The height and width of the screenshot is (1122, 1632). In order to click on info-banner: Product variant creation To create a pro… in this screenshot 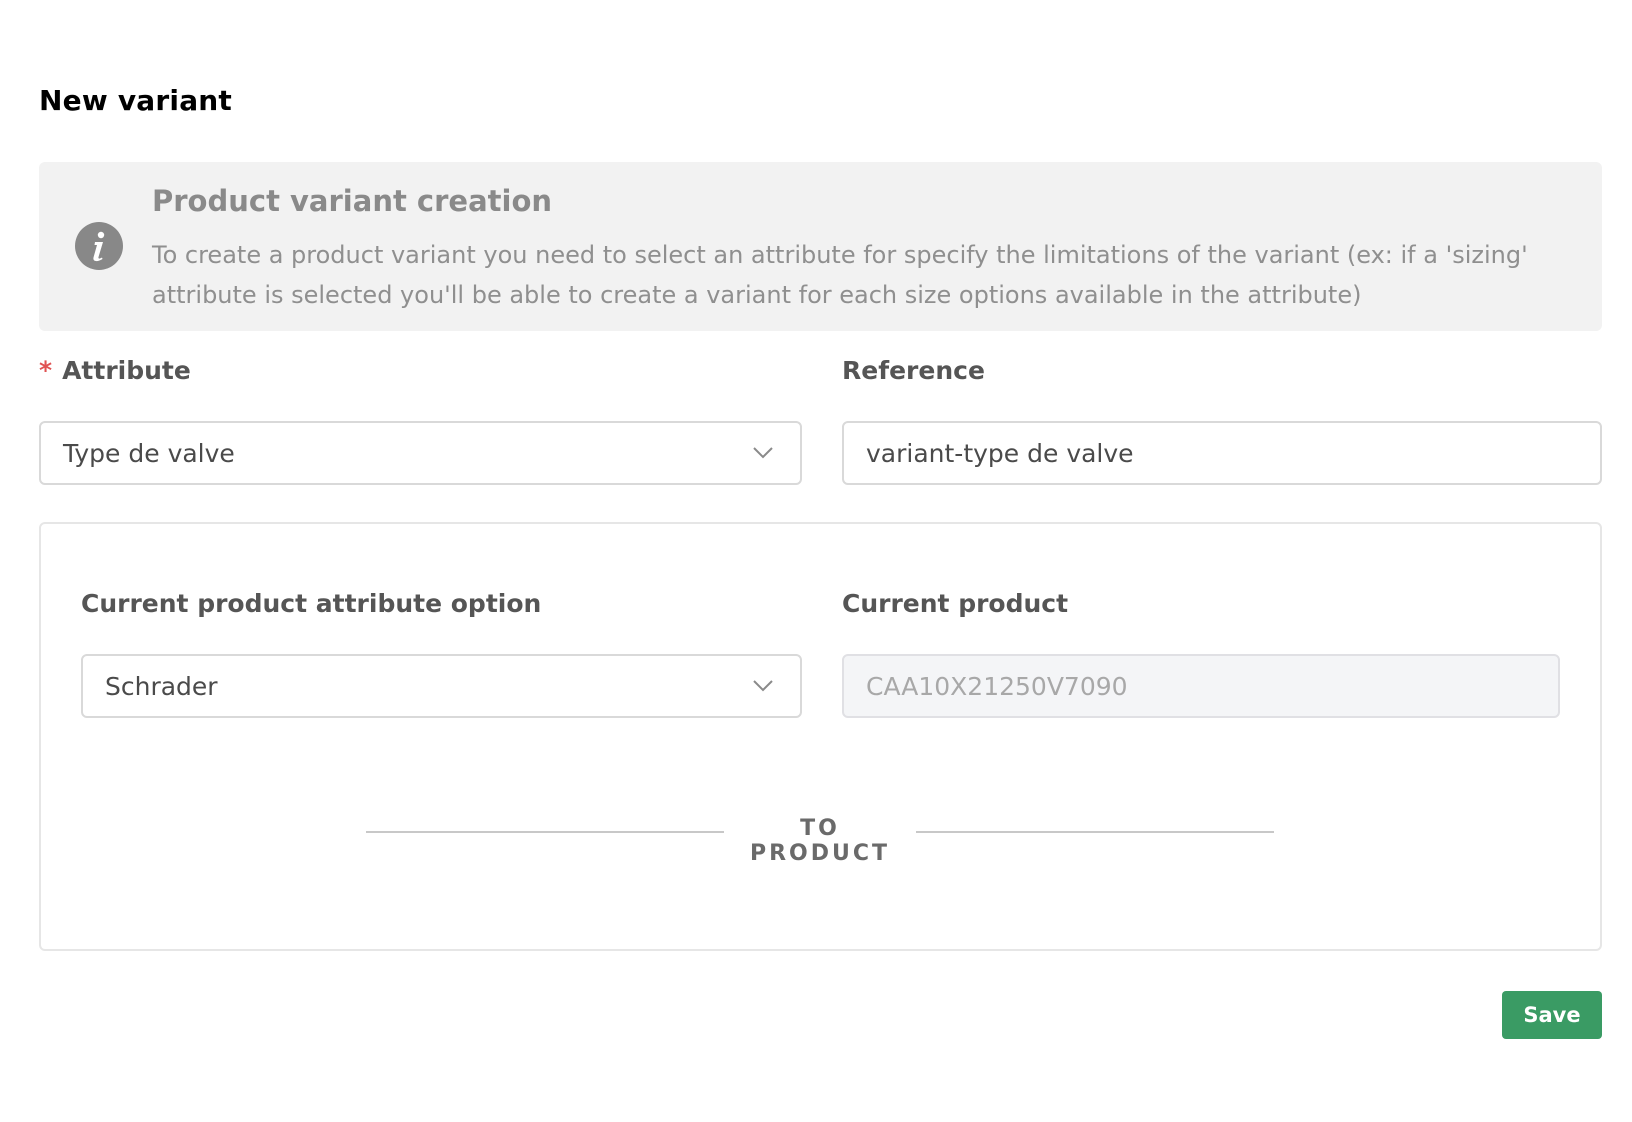, I will do `click(820, 246)`.